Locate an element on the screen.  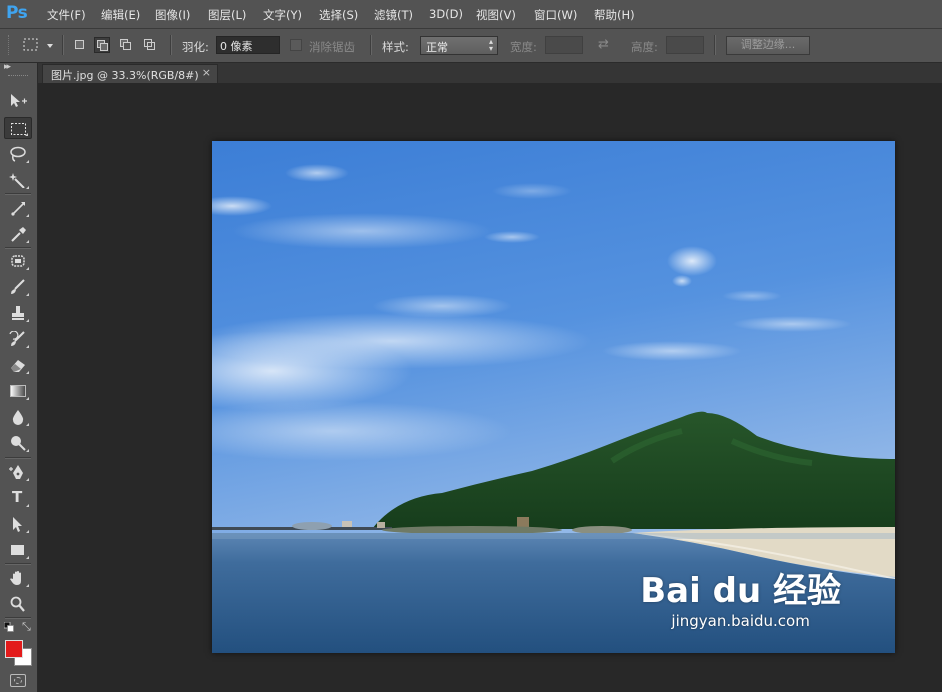
baidu-jingyan-watermark: Bai du 经验 jingyan.baidu.com is located at coordinates (740, 601).